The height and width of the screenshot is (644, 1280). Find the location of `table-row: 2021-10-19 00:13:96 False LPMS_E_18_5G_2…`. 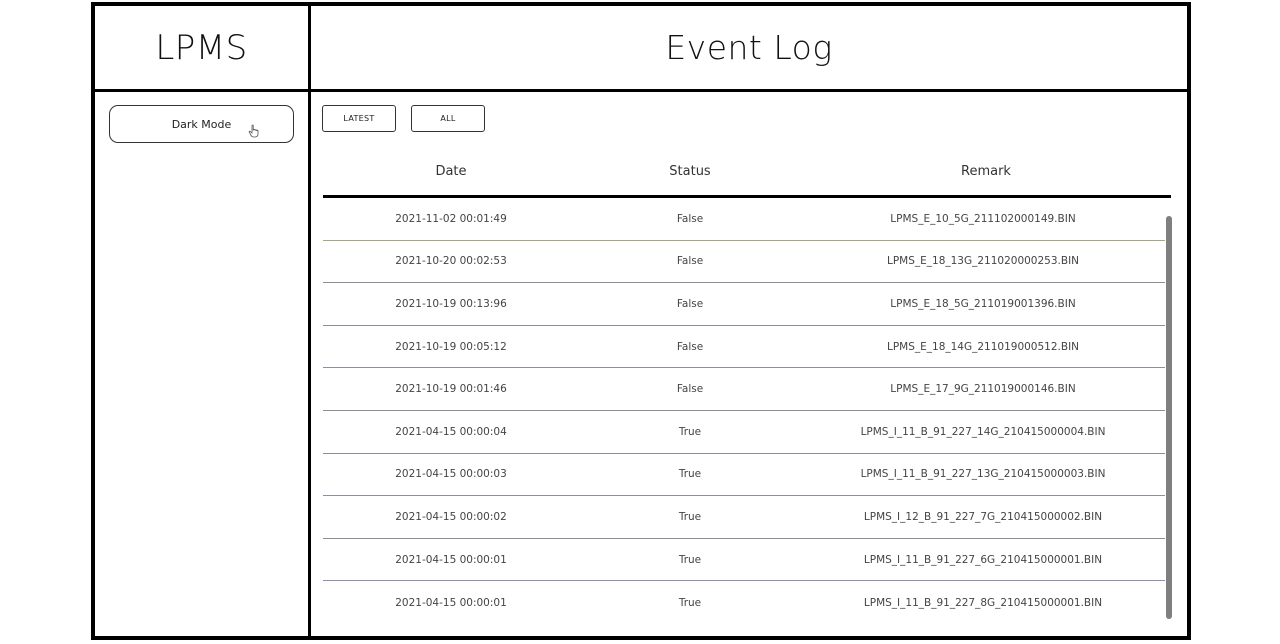

table-row: 2021-10-19 00:13:96 False LPMS_E_18_5G_2… is located at coordinates (744, 304).